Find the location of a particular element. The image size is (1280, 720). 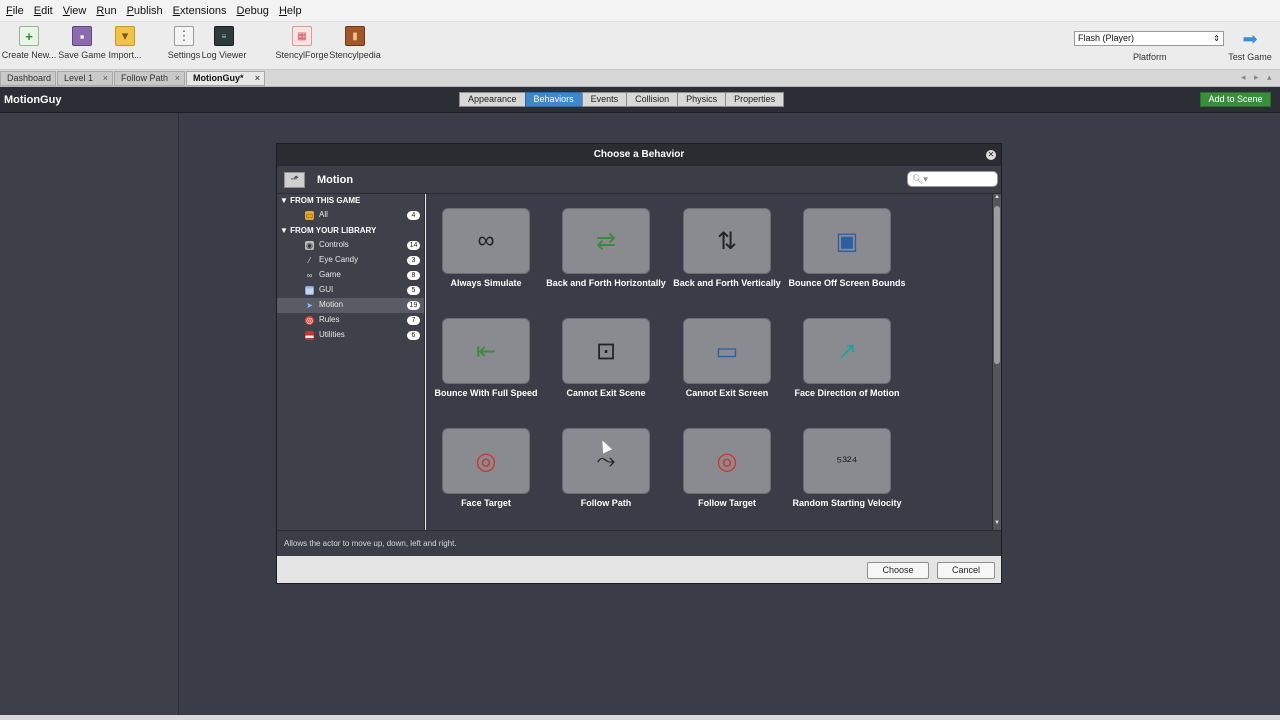

random-velocity-icon: ⁵³²⁴ is located at coordinates (847, 461).